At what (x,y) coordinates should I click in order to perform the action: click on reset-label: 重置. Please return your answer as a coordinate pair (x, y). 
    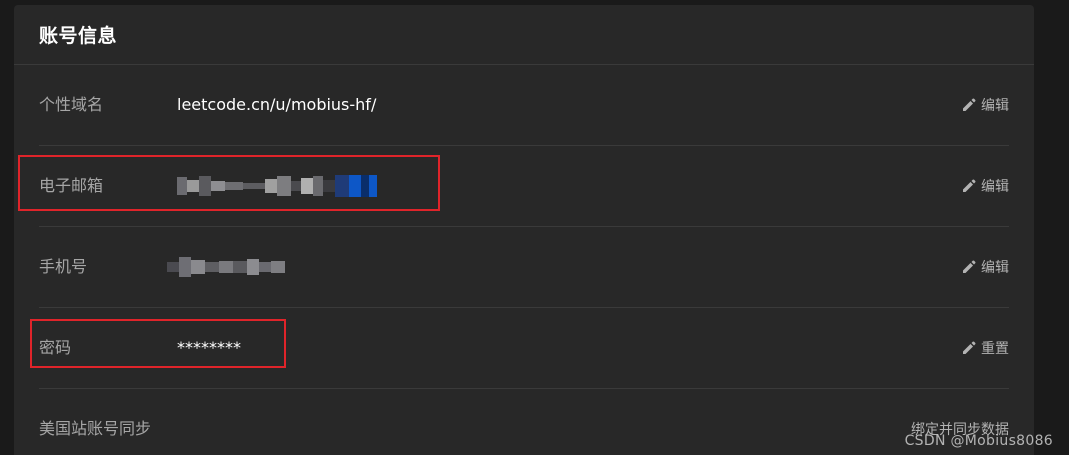
    Looking at the image, I should click on (995, 349).